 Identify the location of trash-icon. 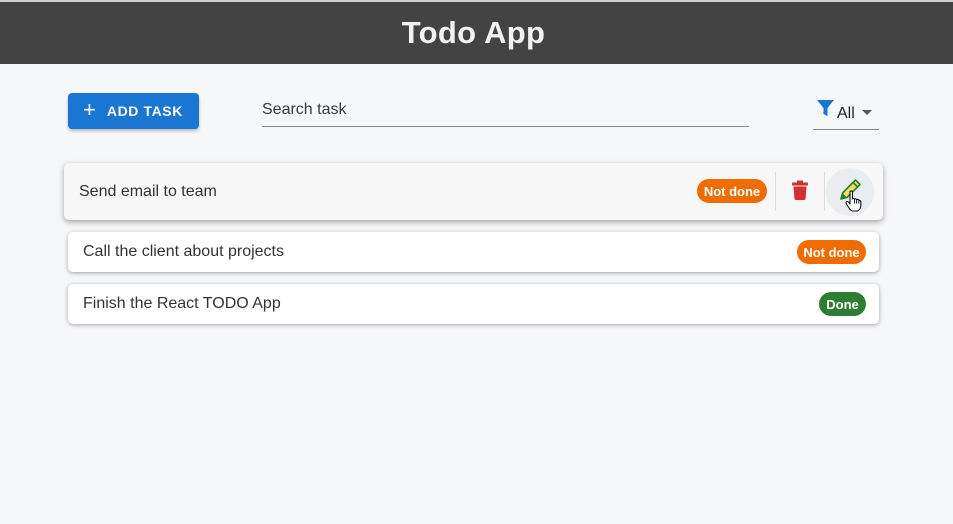
(800, 192).